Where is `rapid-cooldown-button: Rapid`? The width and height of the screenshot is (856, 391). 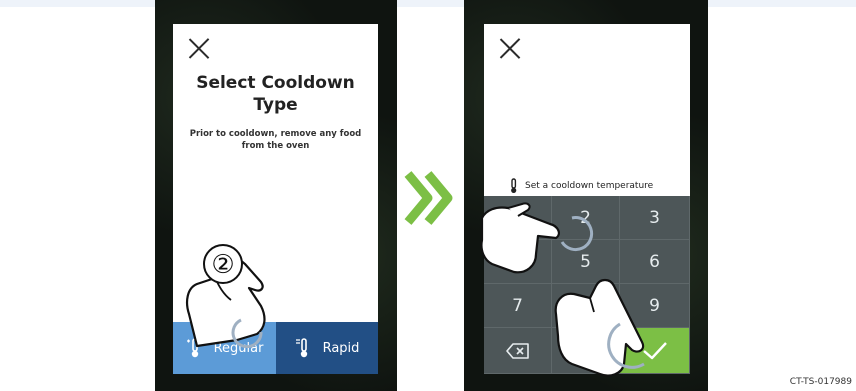 rapid-cooldown-button: Rapid is located at coordinates (327, 348).